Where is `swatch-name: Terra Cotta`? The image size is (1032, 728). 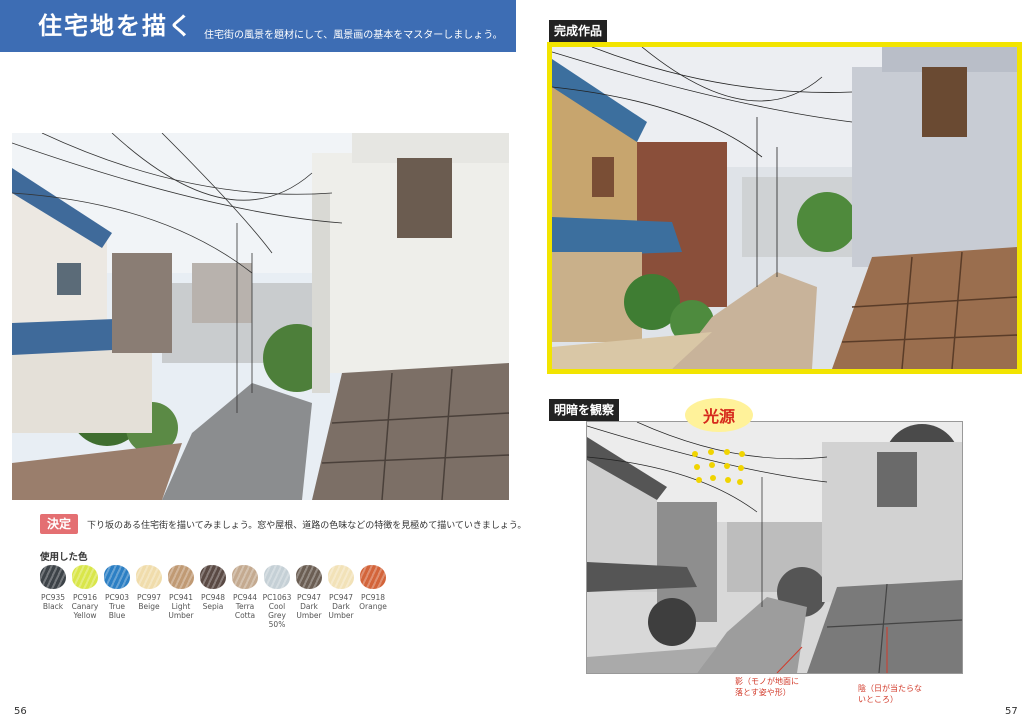
swatch-name: Terra Cotta is located at coordinates (245, 611).